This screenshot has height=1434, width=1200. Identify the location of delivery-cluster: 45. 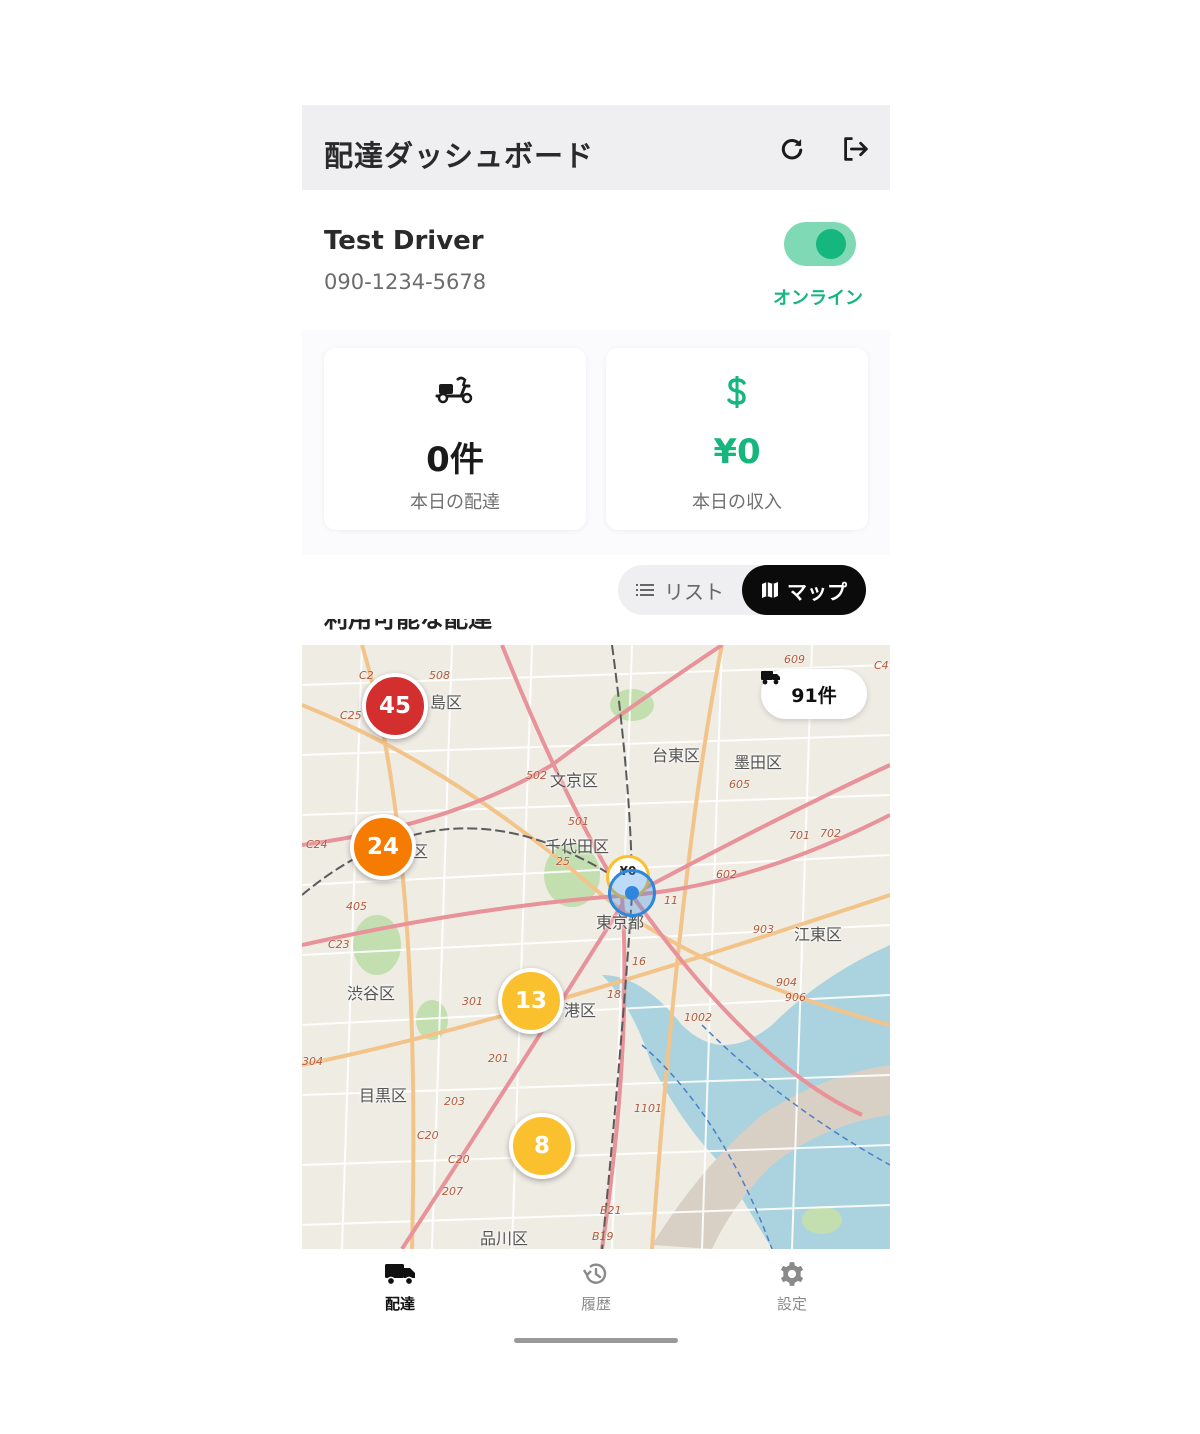
(395, 706).